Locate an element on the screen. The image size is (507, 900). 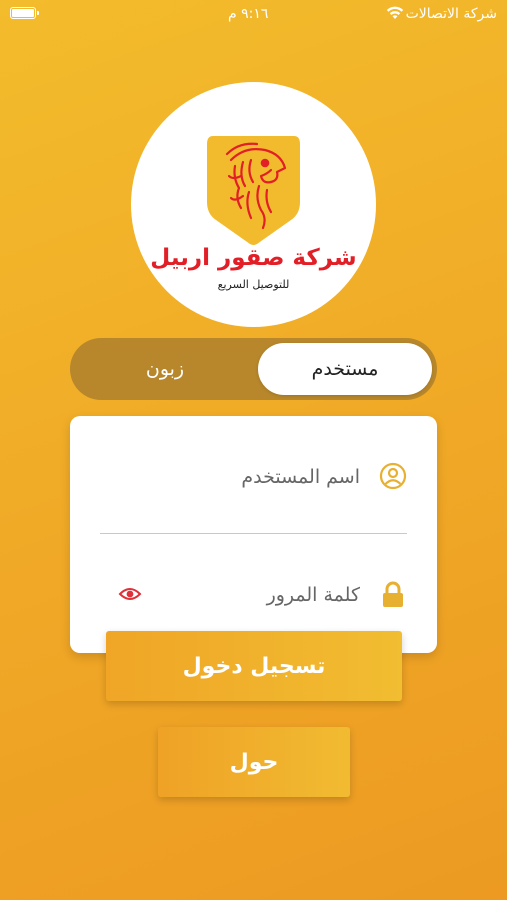
lock-icon is located at coordinates (393, 594).